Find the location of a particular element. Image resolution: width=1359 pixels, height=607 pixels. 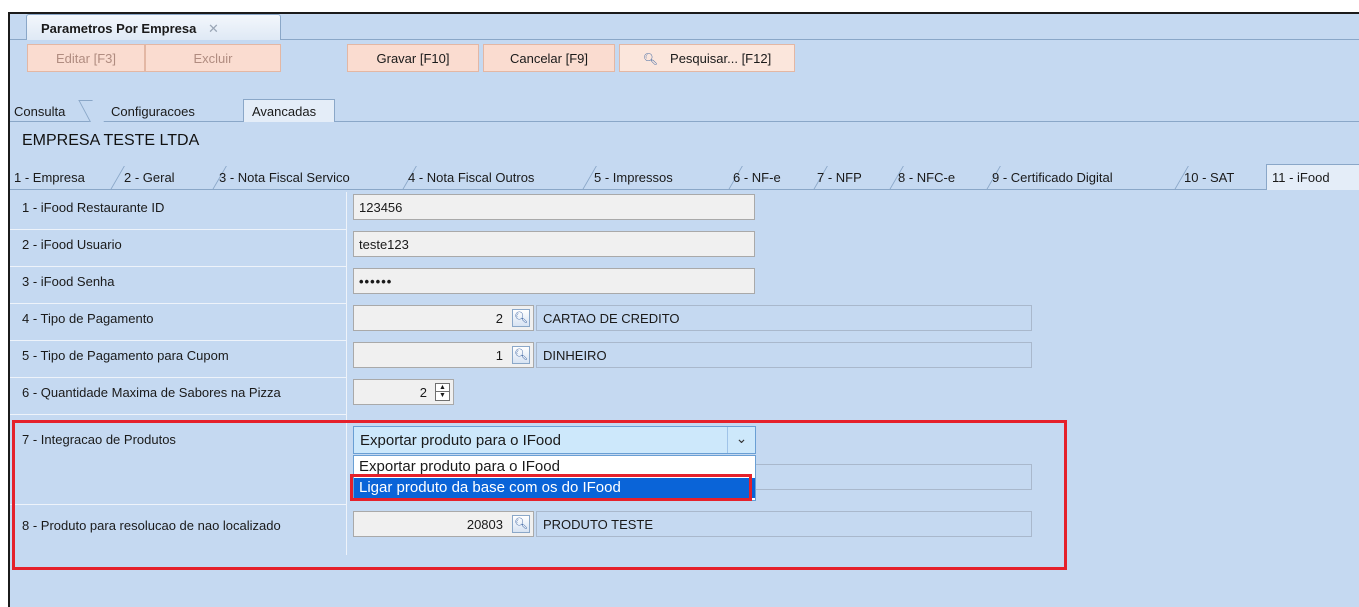

payment-type-input: 2 🔍︎ is located at coordinates (443, 318).